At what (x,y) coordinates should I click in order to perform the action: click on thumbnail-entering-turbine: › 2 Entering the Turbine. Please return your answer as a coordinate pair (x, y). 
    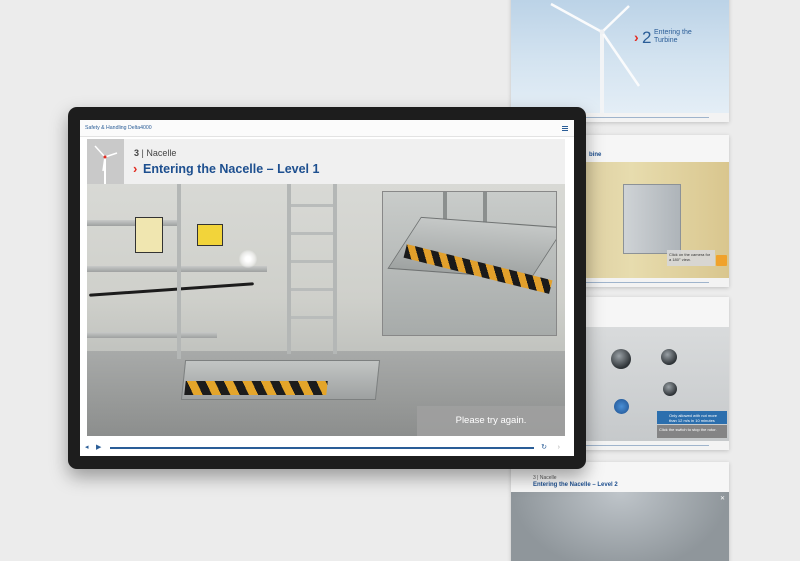
    Looking at the image, I should click on (620, 61).